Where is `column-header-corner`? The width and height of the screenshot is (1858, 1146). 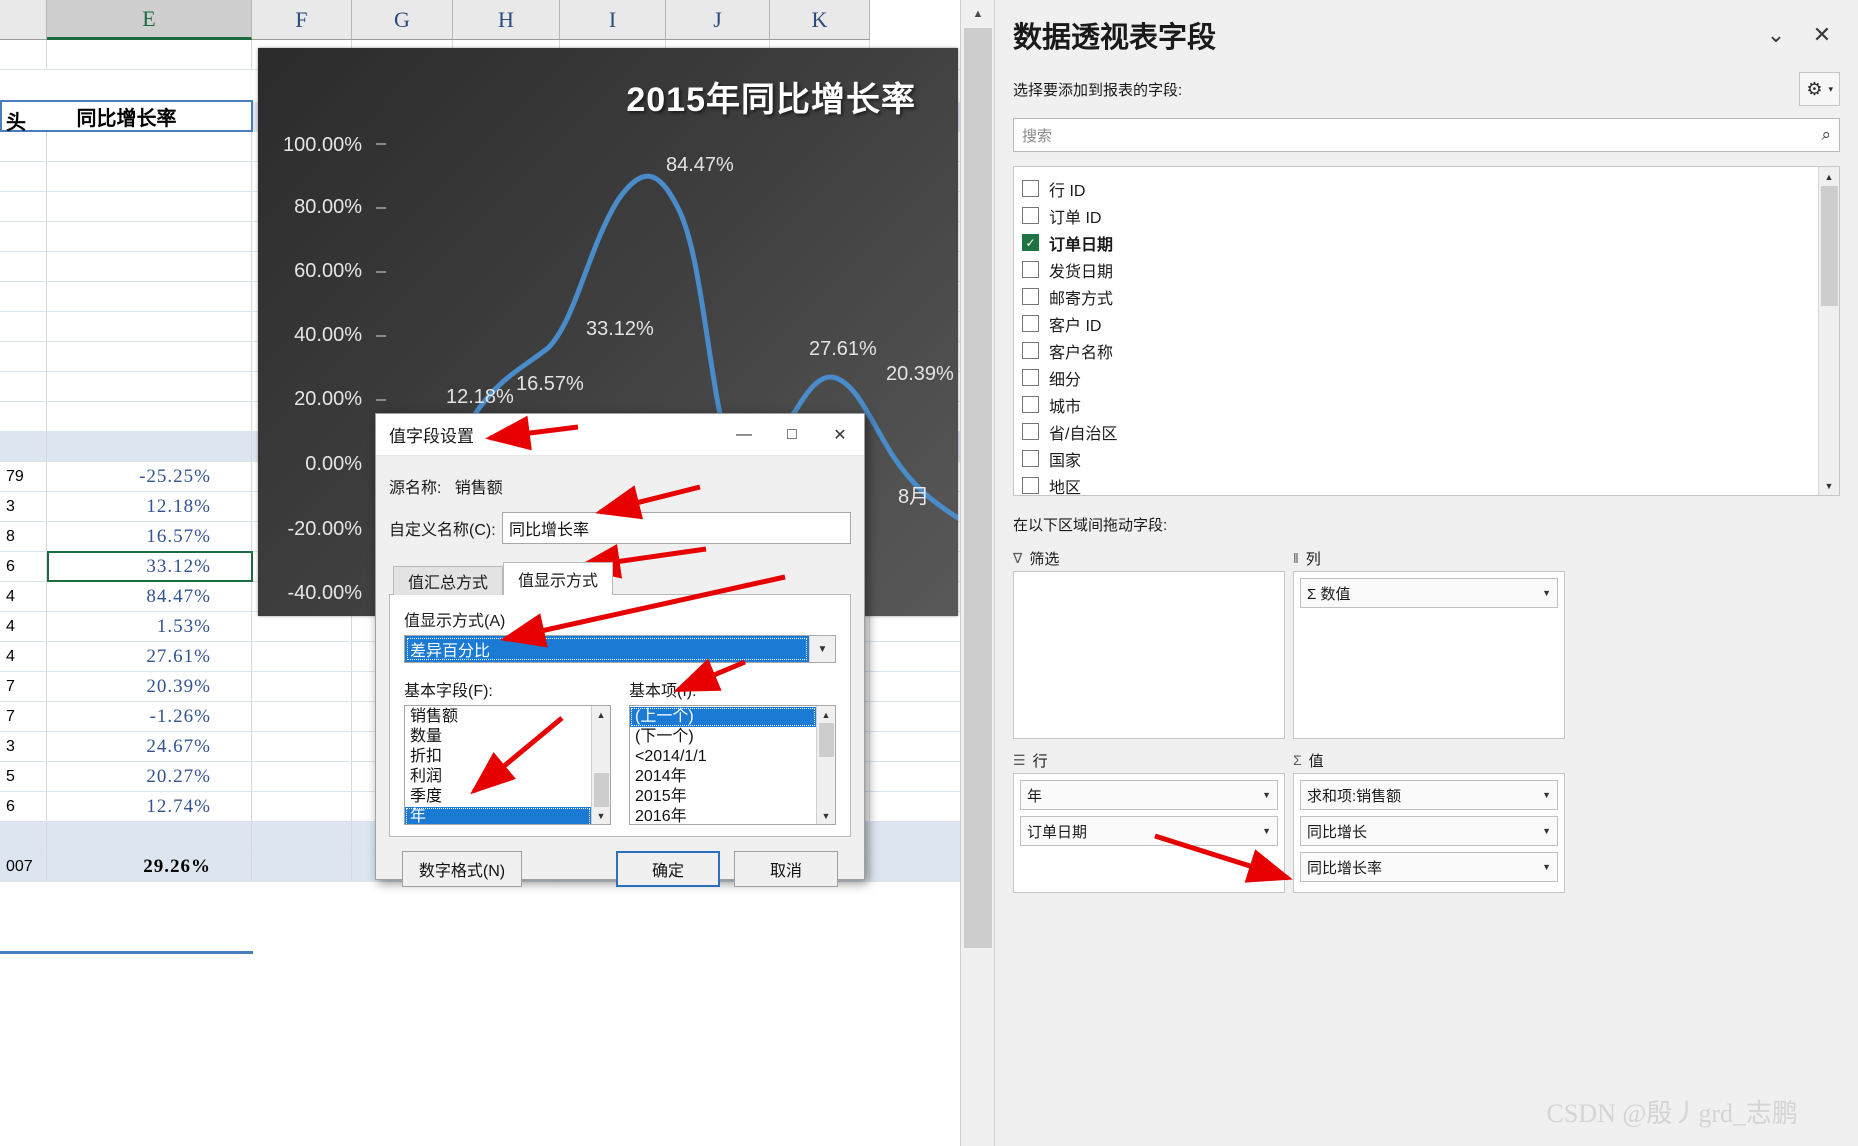 column-header-corner is located at coordinates (23, 20).